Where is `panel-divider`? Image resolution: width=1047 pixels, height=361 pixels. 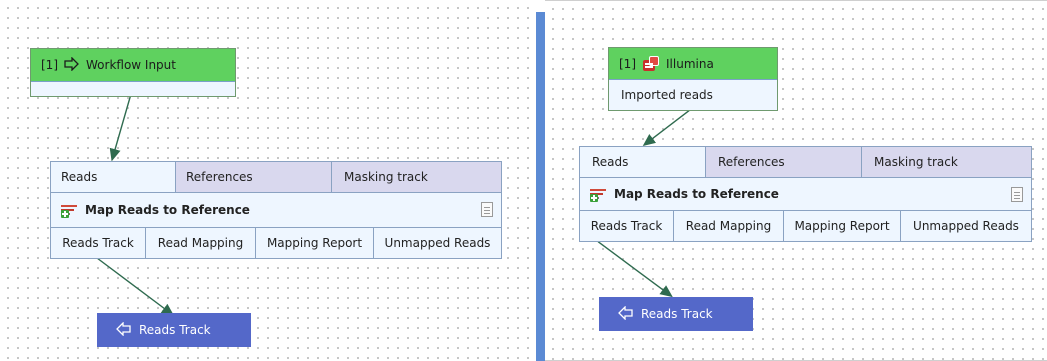 panel-divider is located at coordinates (540, 186).